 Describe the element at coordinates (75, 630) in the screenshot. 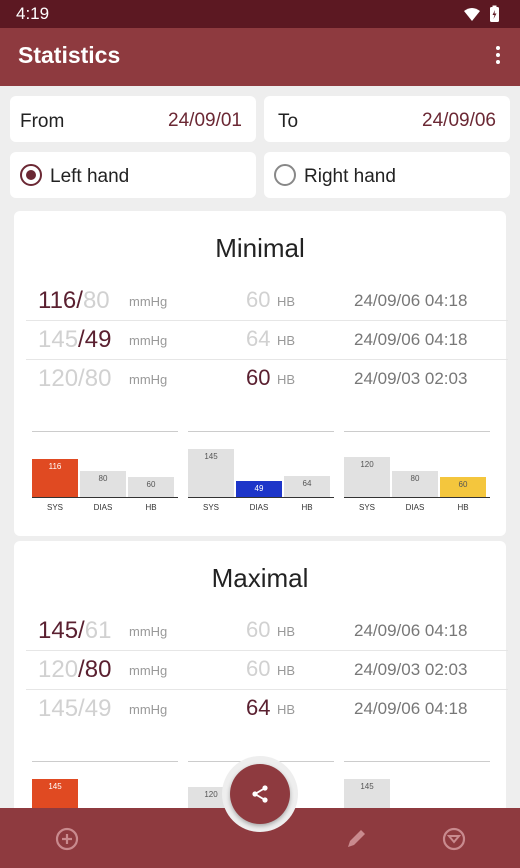

I see `bp-value: 145/61` at that location.